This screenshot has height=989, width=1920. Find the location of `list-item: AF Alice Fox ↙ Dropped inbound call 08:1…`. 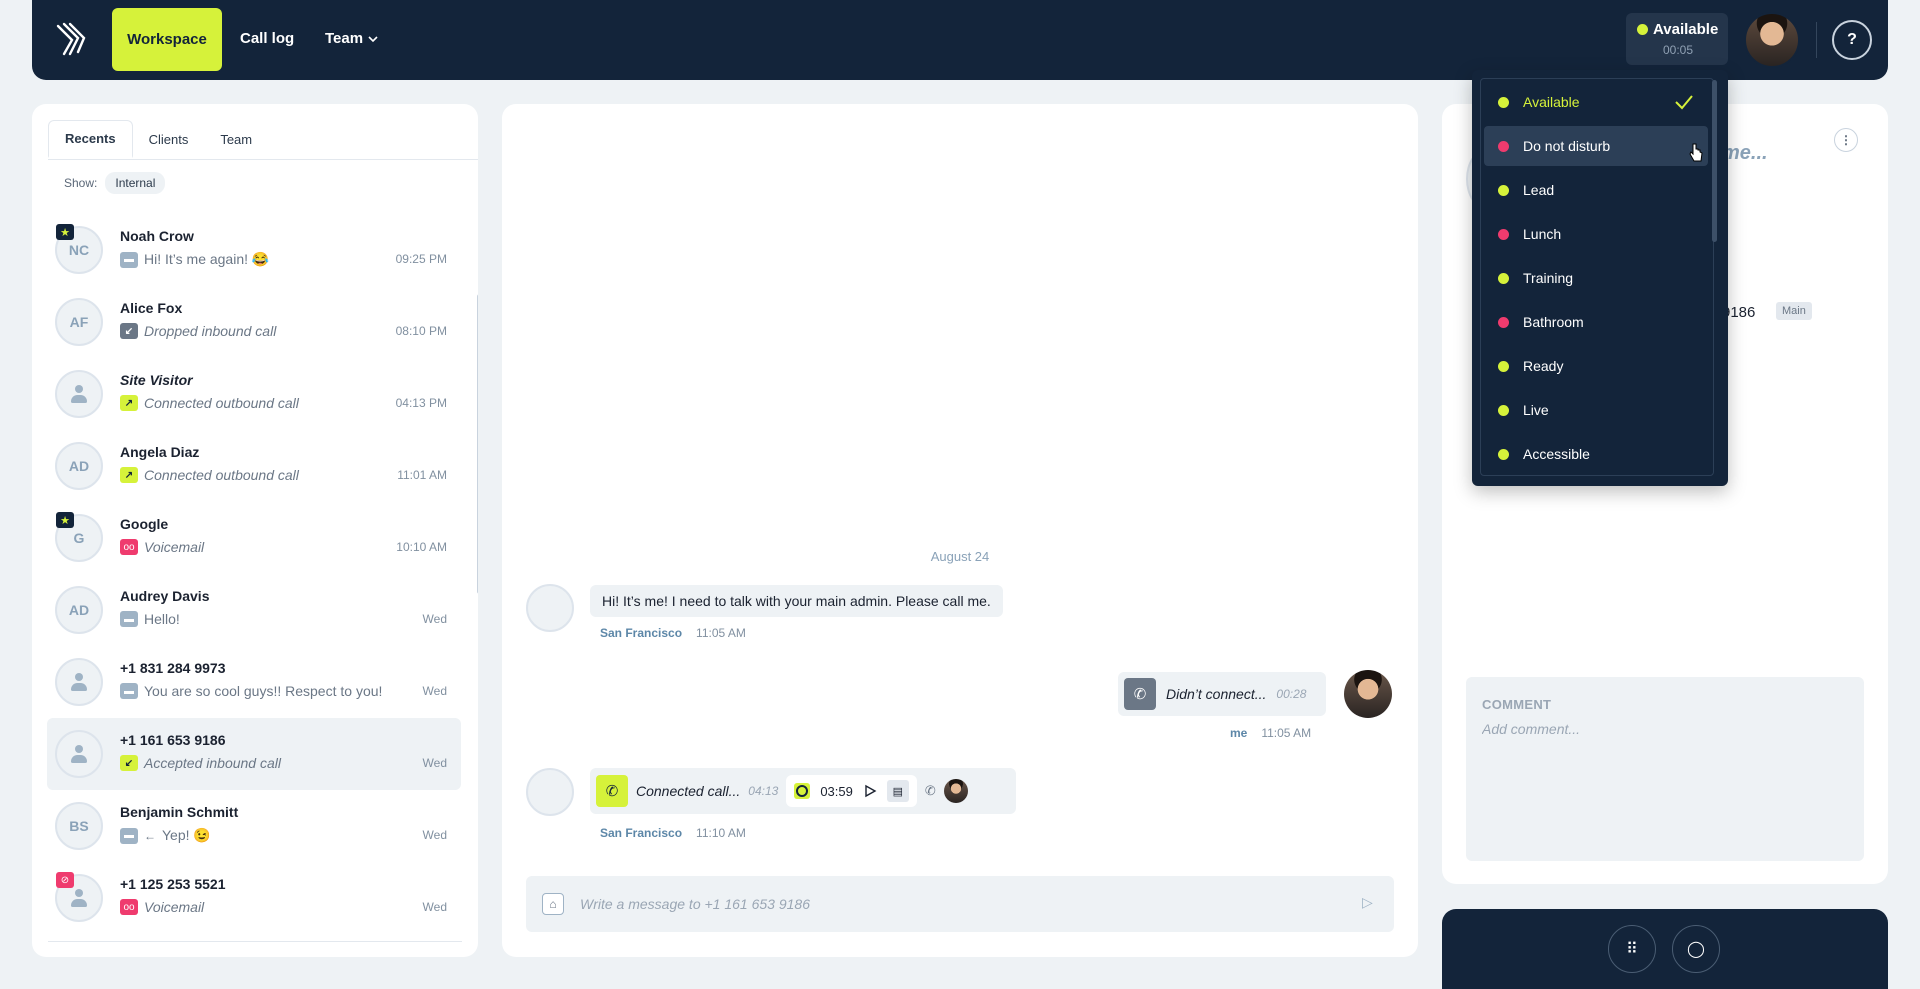

list-item: AF Alice Fox ↙ Dropped inbound call 08:1… is located at coordinates (254, 322).